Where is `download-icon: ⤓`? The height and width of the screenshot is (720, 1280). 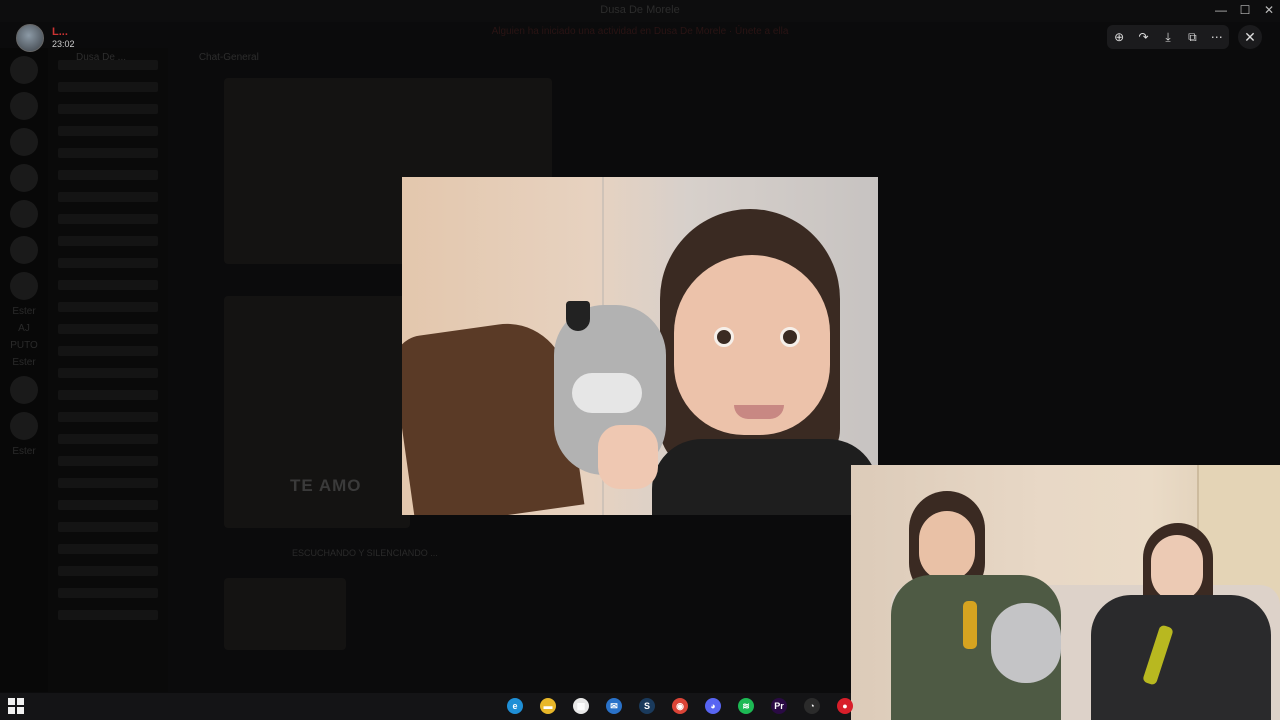
download-icon: ⤓ is located at coordinates (1168, 37).